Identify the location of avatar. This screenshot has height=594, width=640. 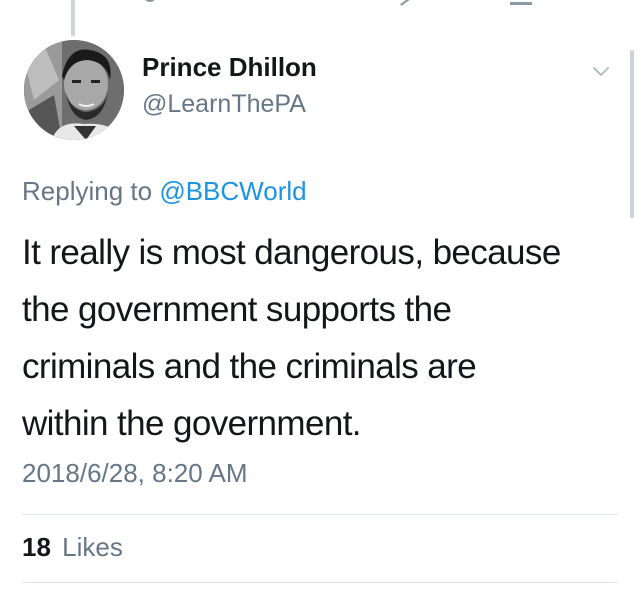
(74, 90).